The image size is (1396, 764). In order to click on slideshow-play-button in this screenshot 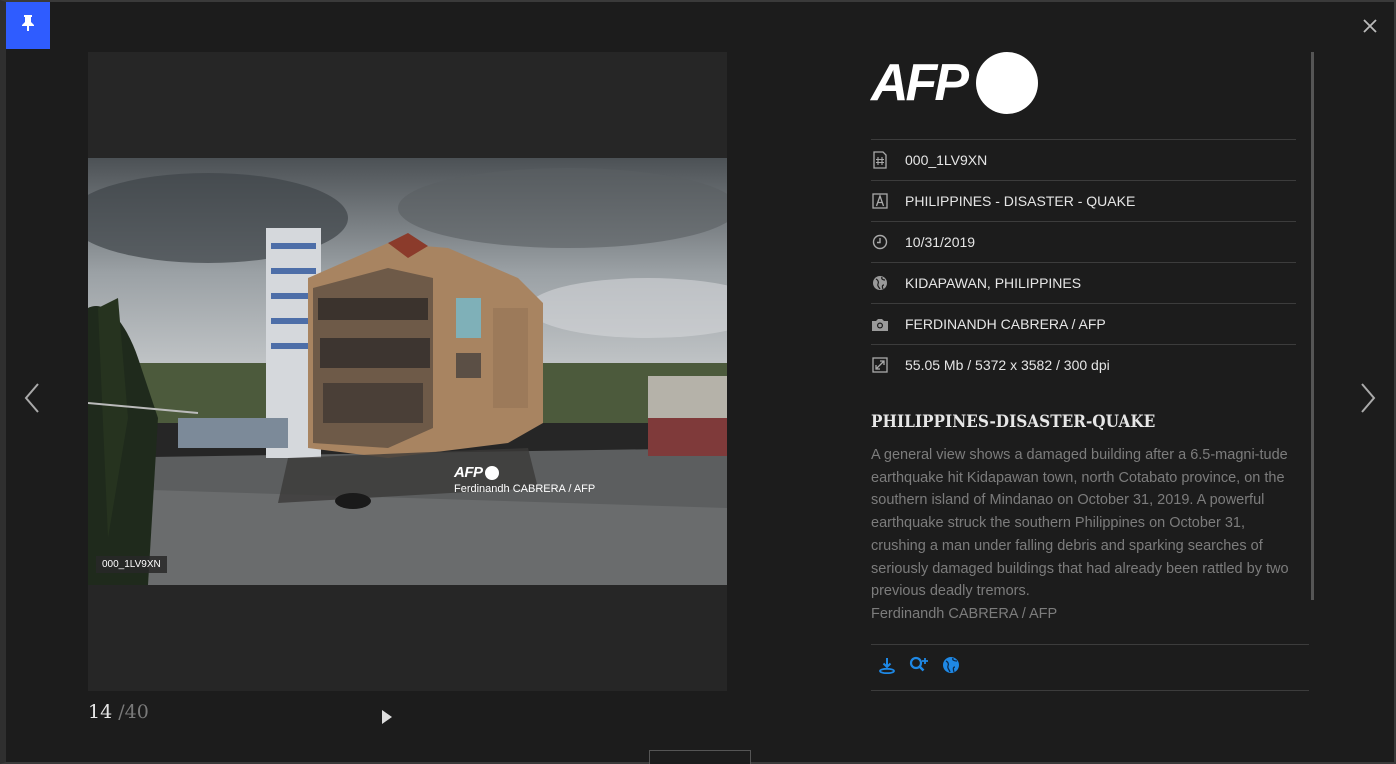, I will do `click(387, 717)`.